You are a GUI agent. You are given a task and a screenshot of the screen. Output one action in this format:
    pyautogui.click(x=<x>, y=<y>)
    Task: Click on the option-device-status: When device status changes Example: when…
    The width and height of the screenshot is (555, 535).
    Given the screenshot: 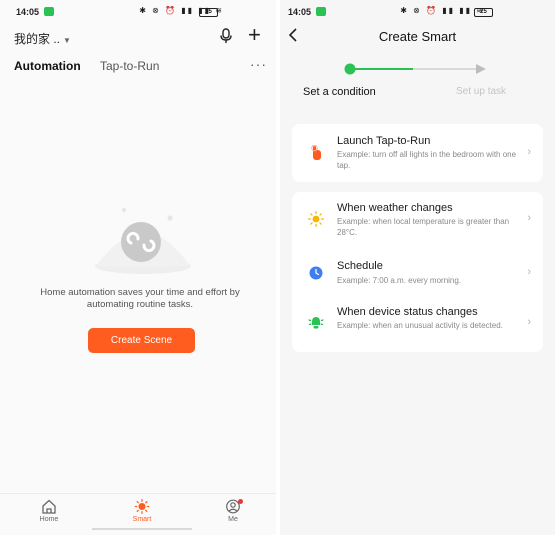 What is the action you would take?
    pyautogui.click(x=417, y=325)
    